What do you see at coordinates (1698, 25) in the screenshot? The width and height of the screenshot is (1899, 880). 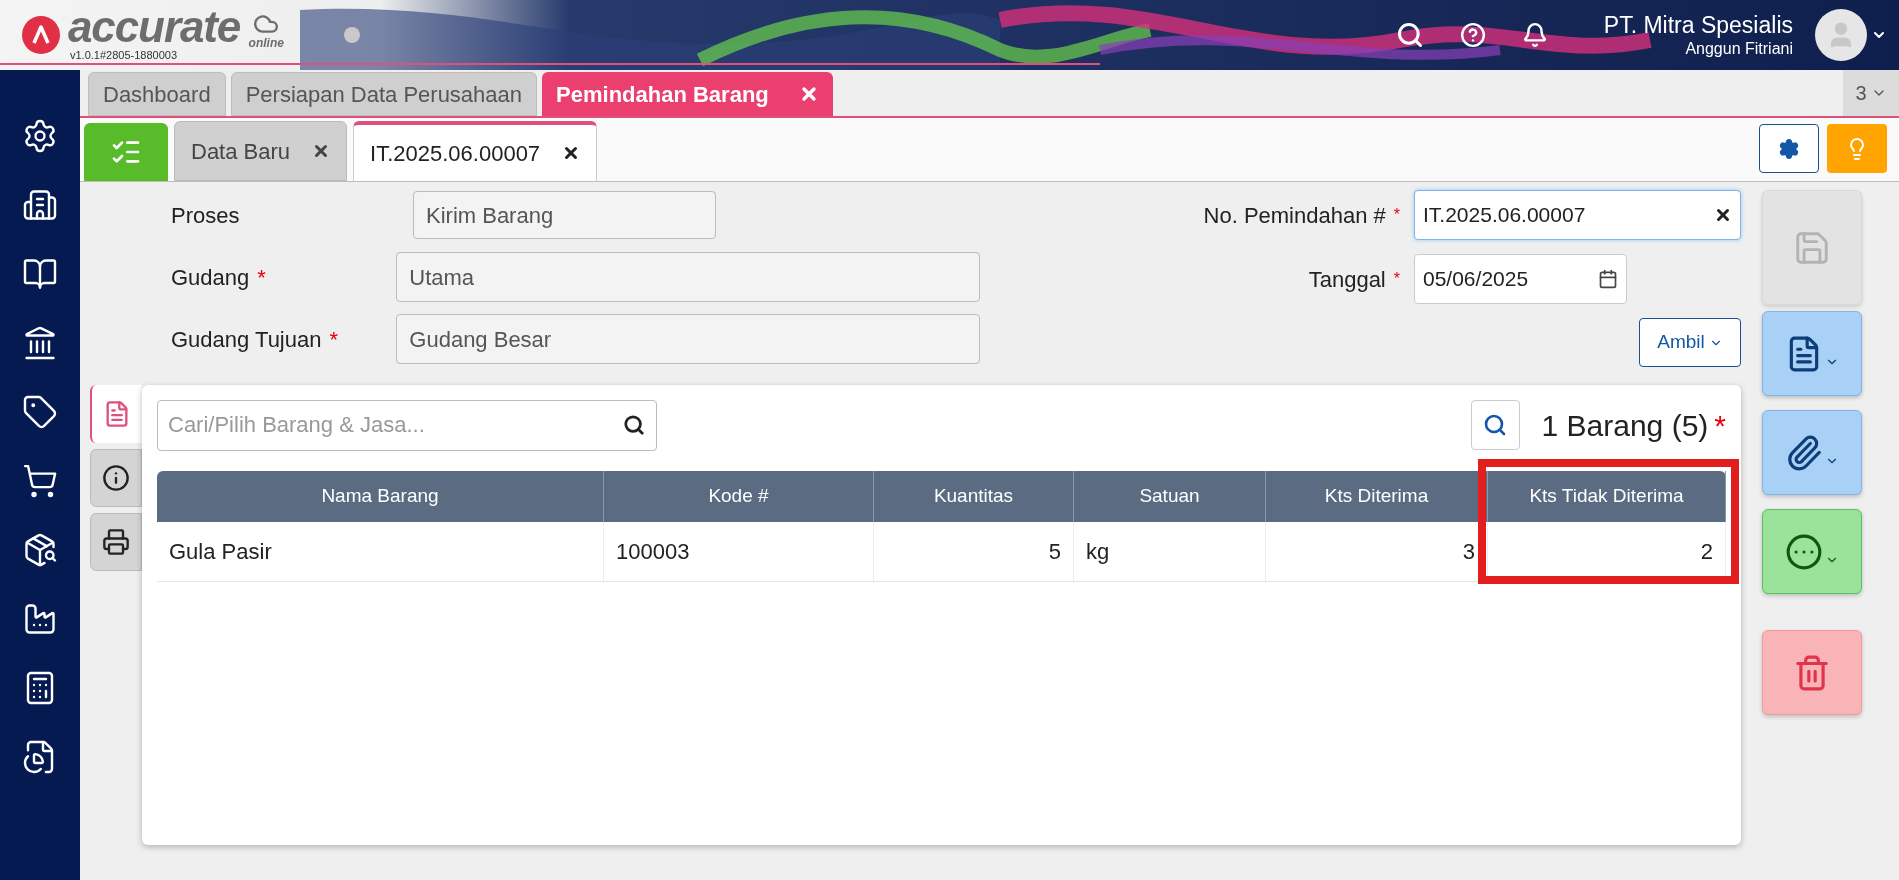 I see `company-name: PT. Mitra Spesialis` at bounding box center [1698, 25].